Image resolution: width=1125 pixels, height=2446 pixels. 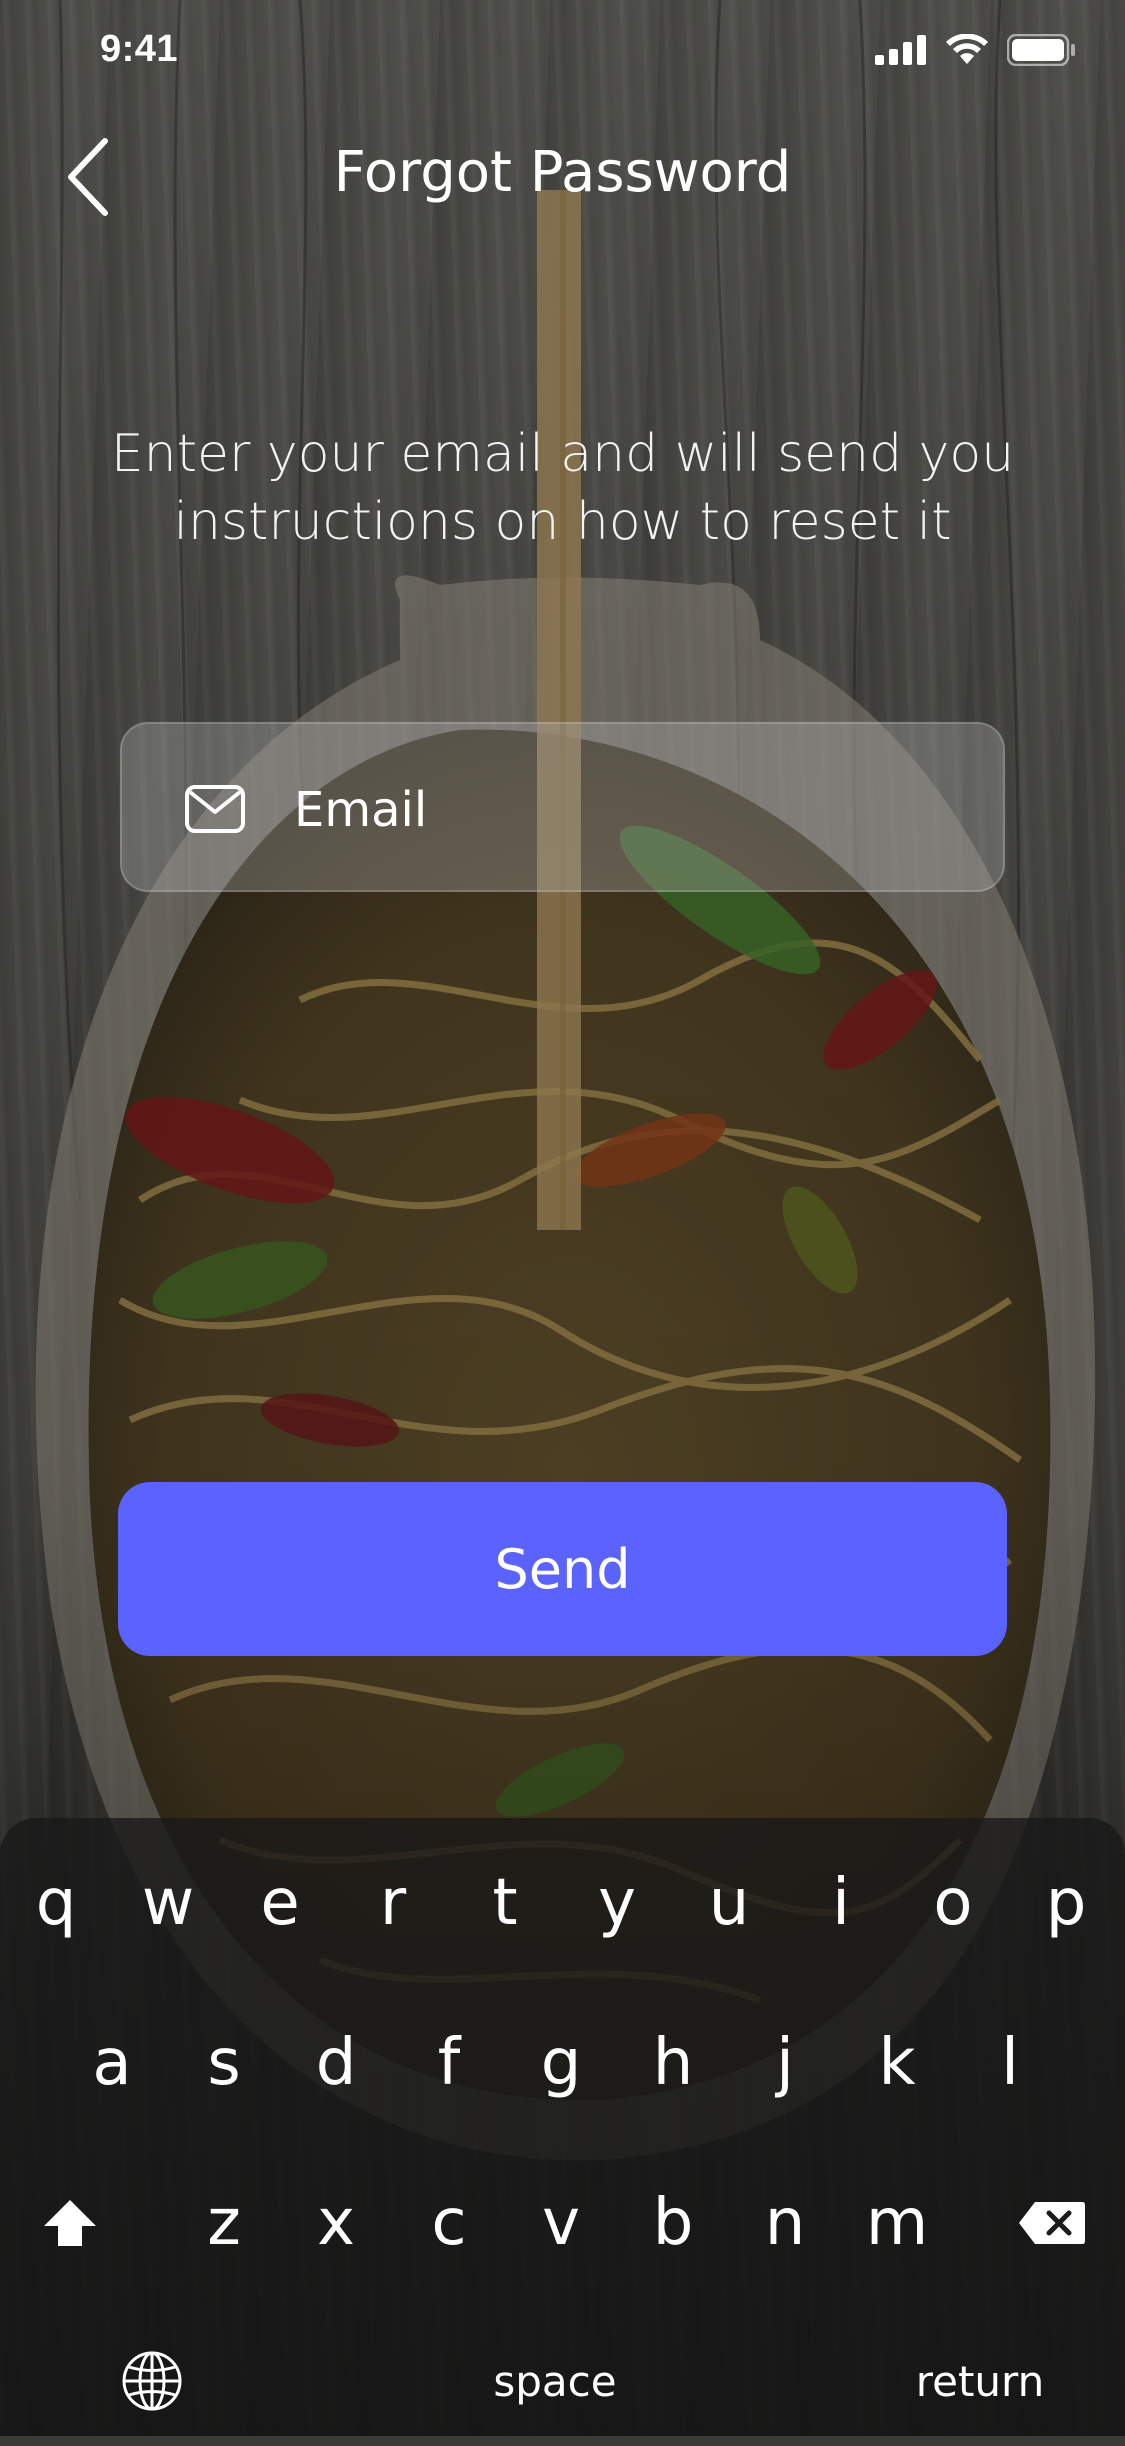 What do you see at coordinates (673, 2063) in the screenshot?
I see `key-h: h` at bounding box center [673, 2063].